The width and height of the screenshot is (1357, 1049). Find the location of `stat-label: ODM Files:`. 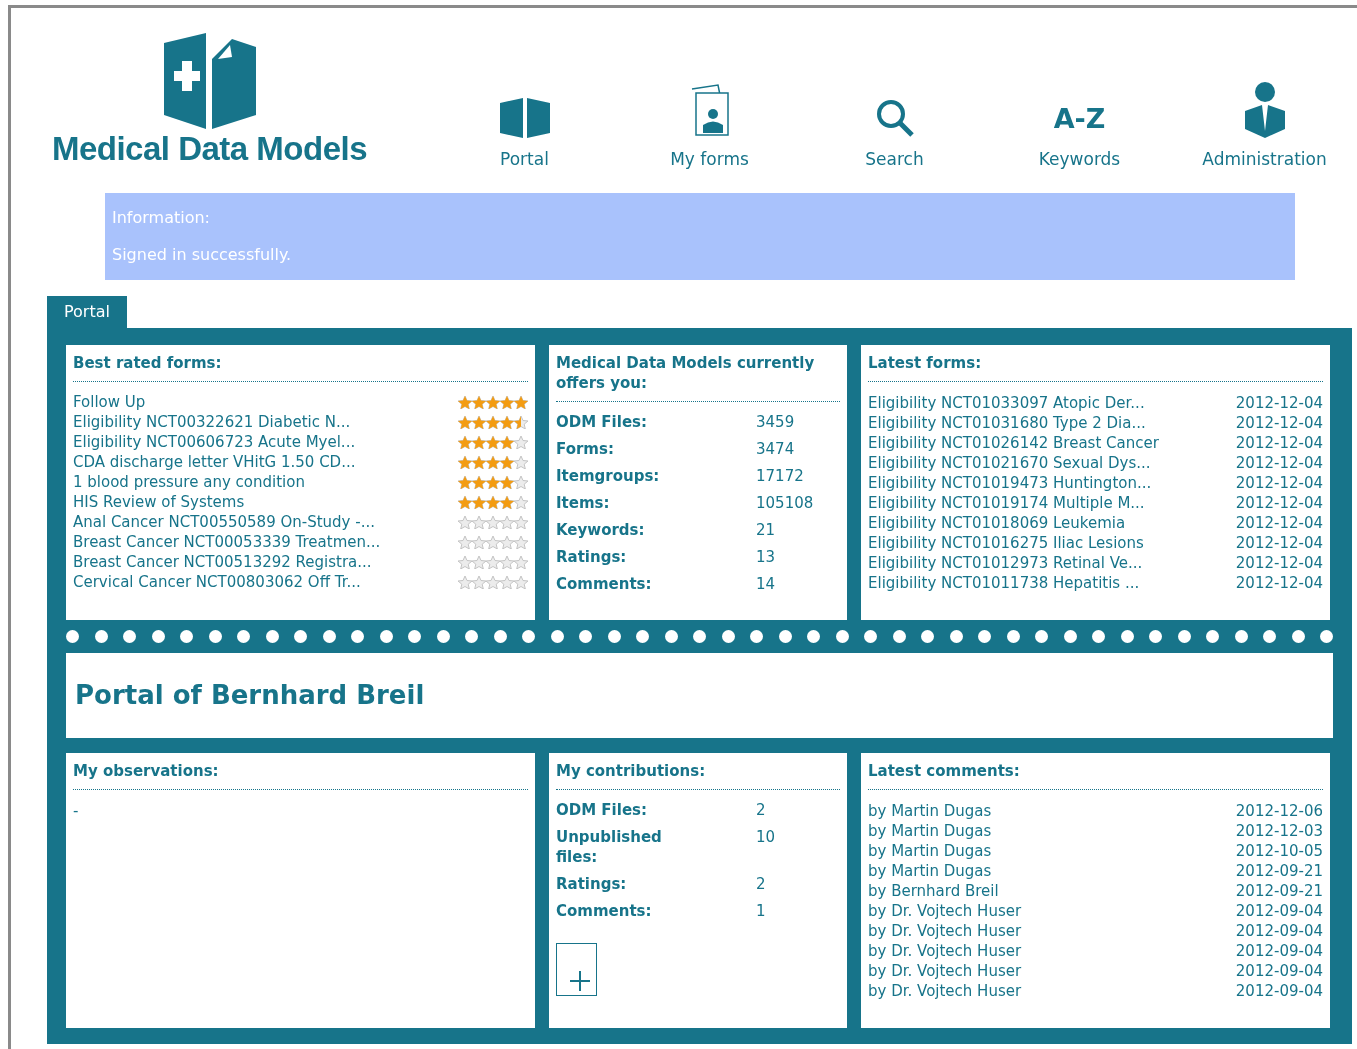

stat-label: ODM Files: is located at coordinates (602, 422).